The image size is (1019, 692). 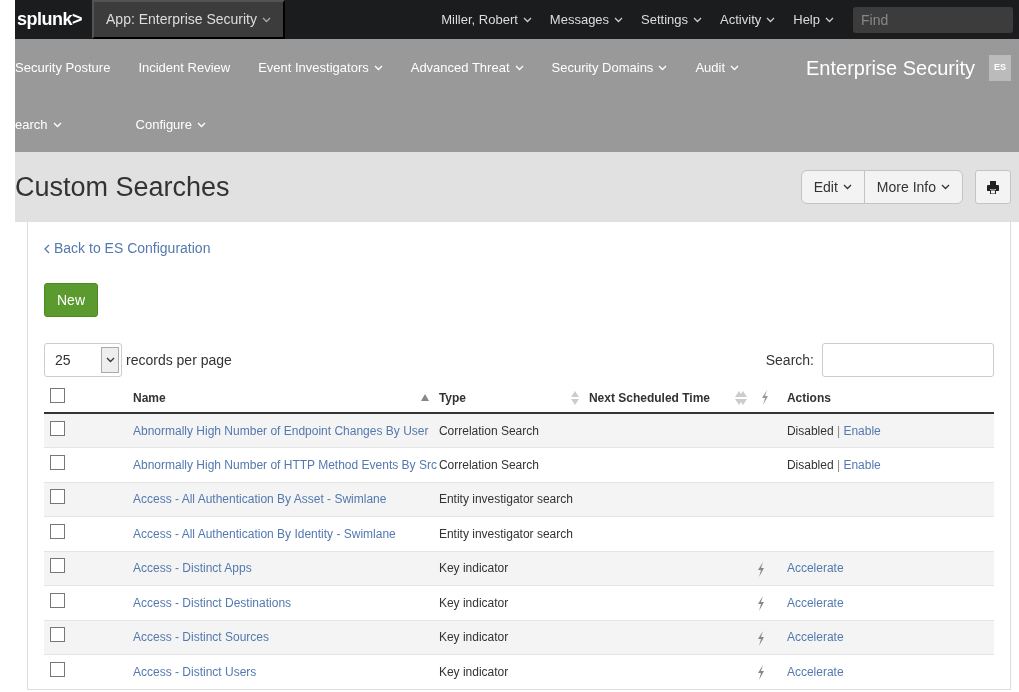 What do you see at coordinates (452, 397) in the screenshot?
I see `column-header: Type` at bounding box center [452, 397].